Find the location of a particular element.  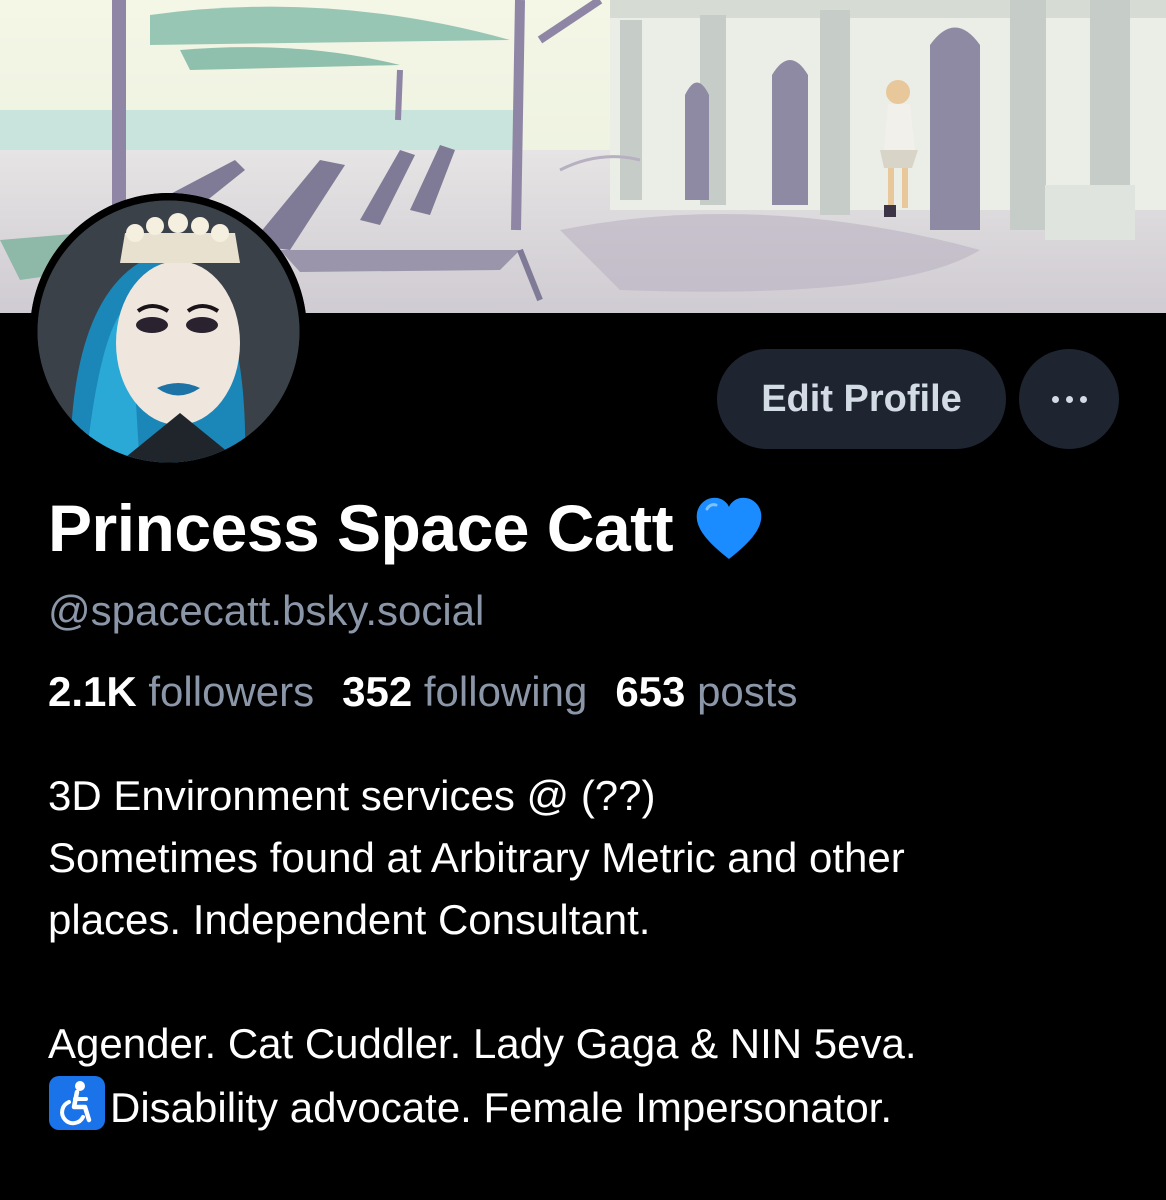

bio-line: 3D Environment services @ (??) is located at coordinates (352, 795).